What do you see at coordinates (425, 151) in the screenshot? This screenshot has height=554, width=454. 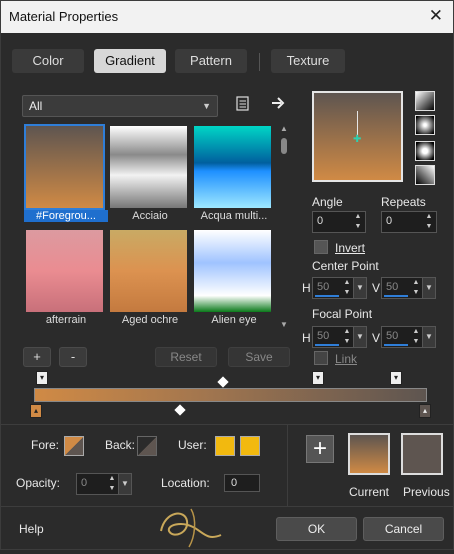 I see `radial-style-icon` at bounding box center [425, 151].